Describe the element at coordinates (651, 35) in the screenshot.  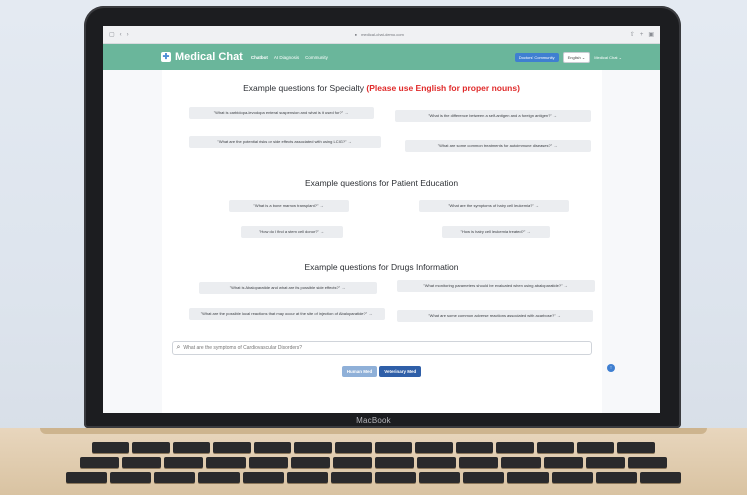
I see `tabs-icon: ▣` at that location.